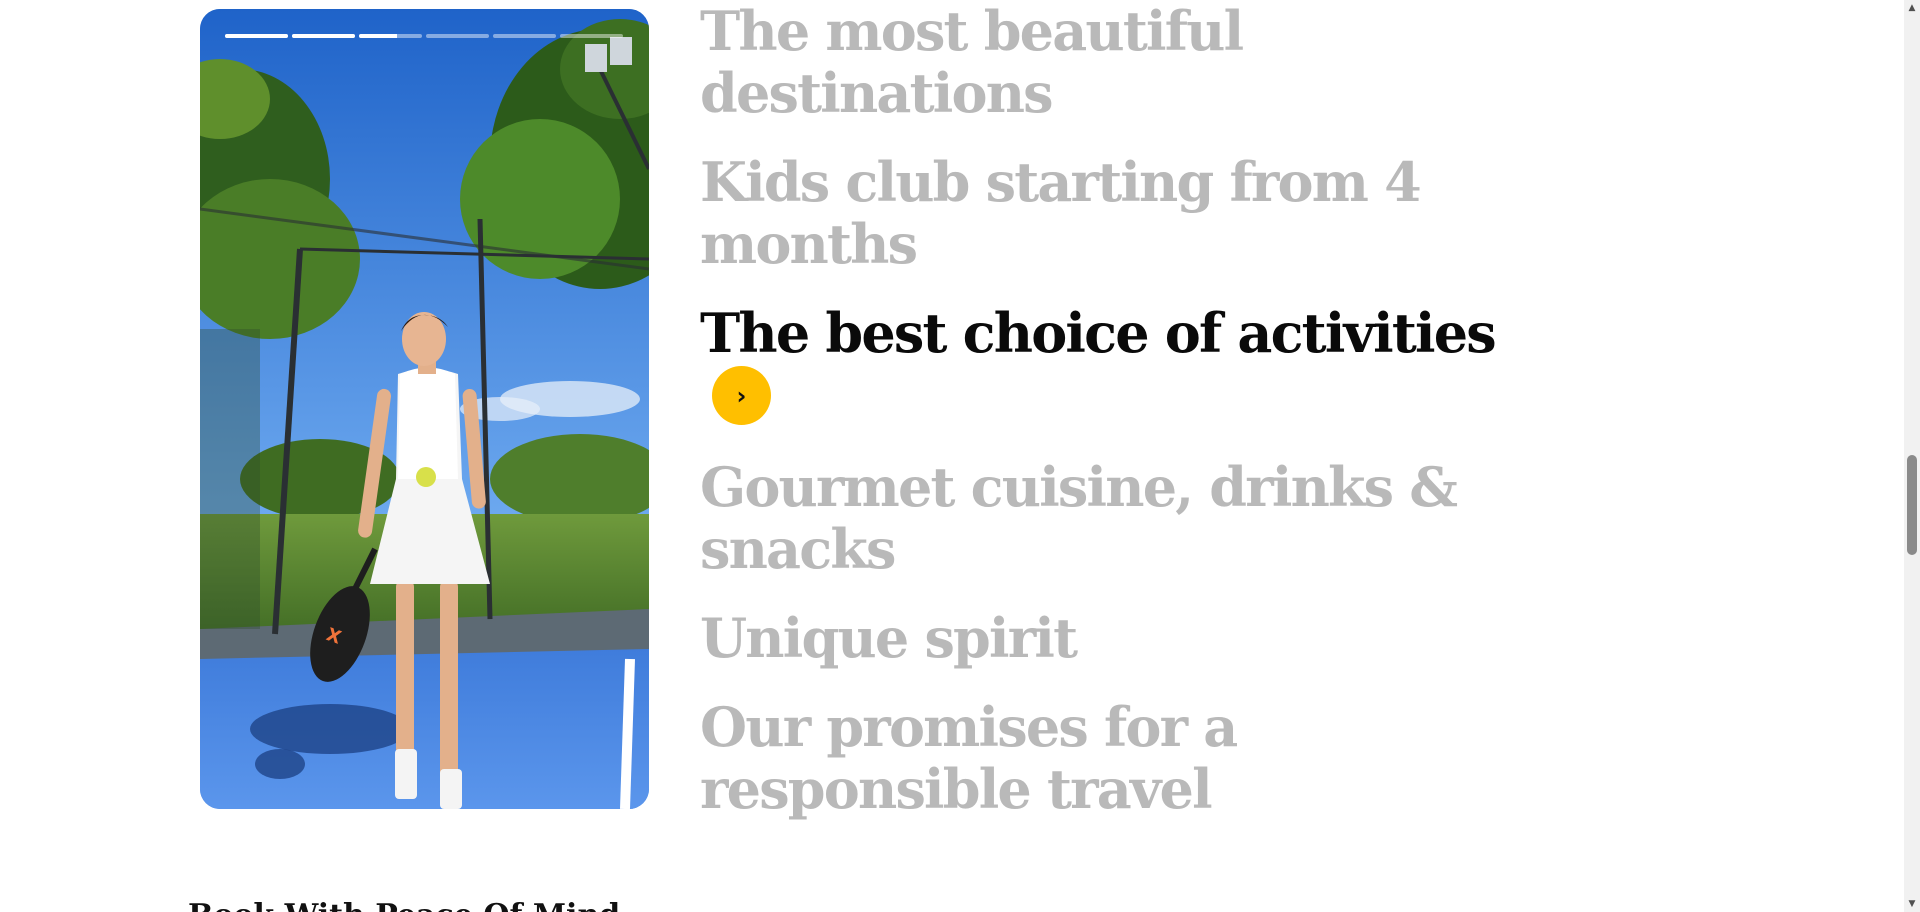 The image size is (1920, 912). Describe the element at coordinates (889, 638) in the screenshot. I see `feature-label: Unique spirit` at that location.